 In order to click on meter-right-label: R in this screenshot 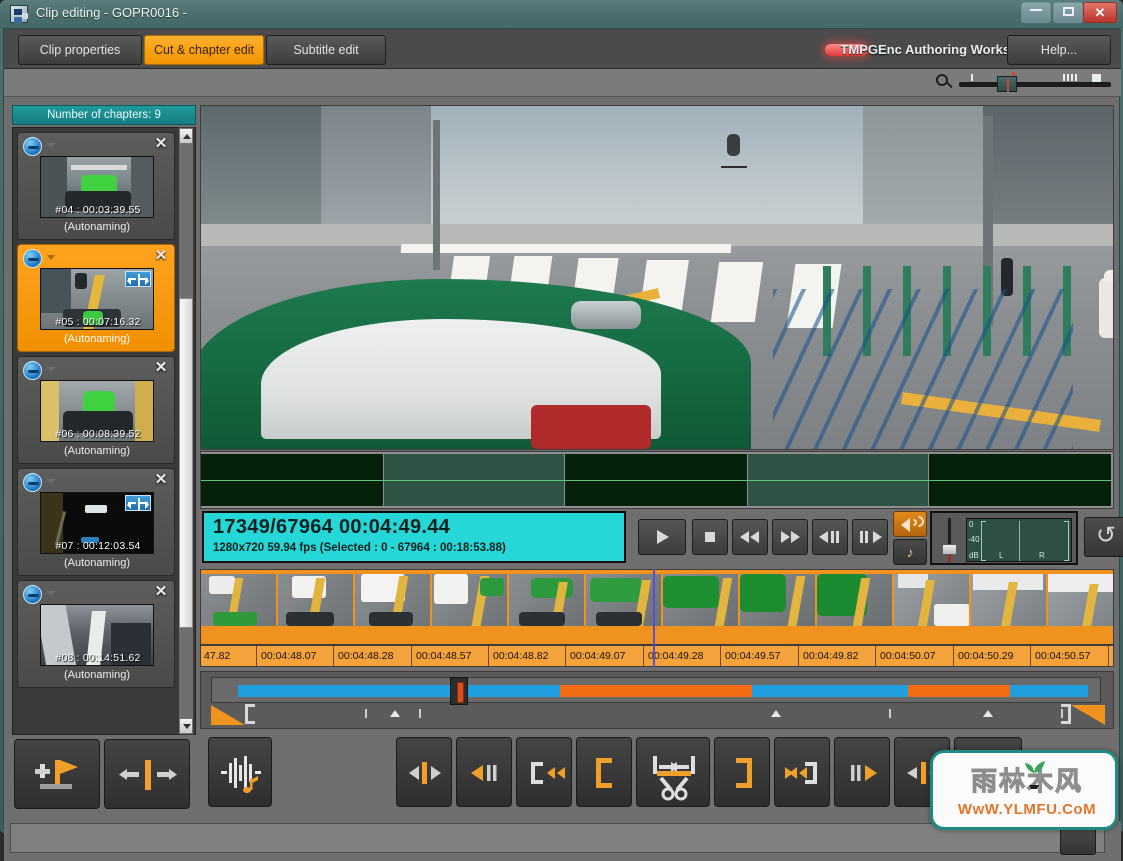, I will do `click(1042, 555)`.